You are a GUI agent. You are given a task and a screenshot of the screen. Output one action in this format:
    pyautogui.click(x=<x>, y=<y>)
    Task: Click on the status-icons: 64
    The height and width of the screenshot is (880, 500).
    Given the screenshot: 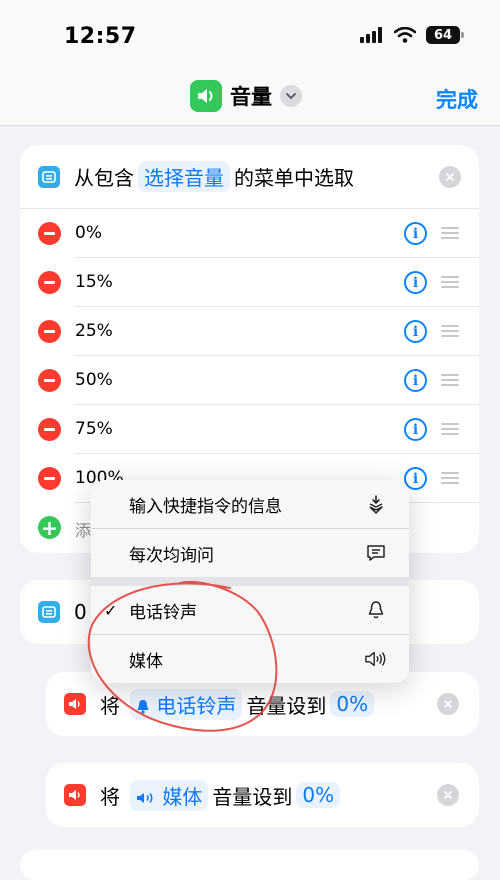 What is the action you would take?
    pyautogui.click(x=412, y=35)
    